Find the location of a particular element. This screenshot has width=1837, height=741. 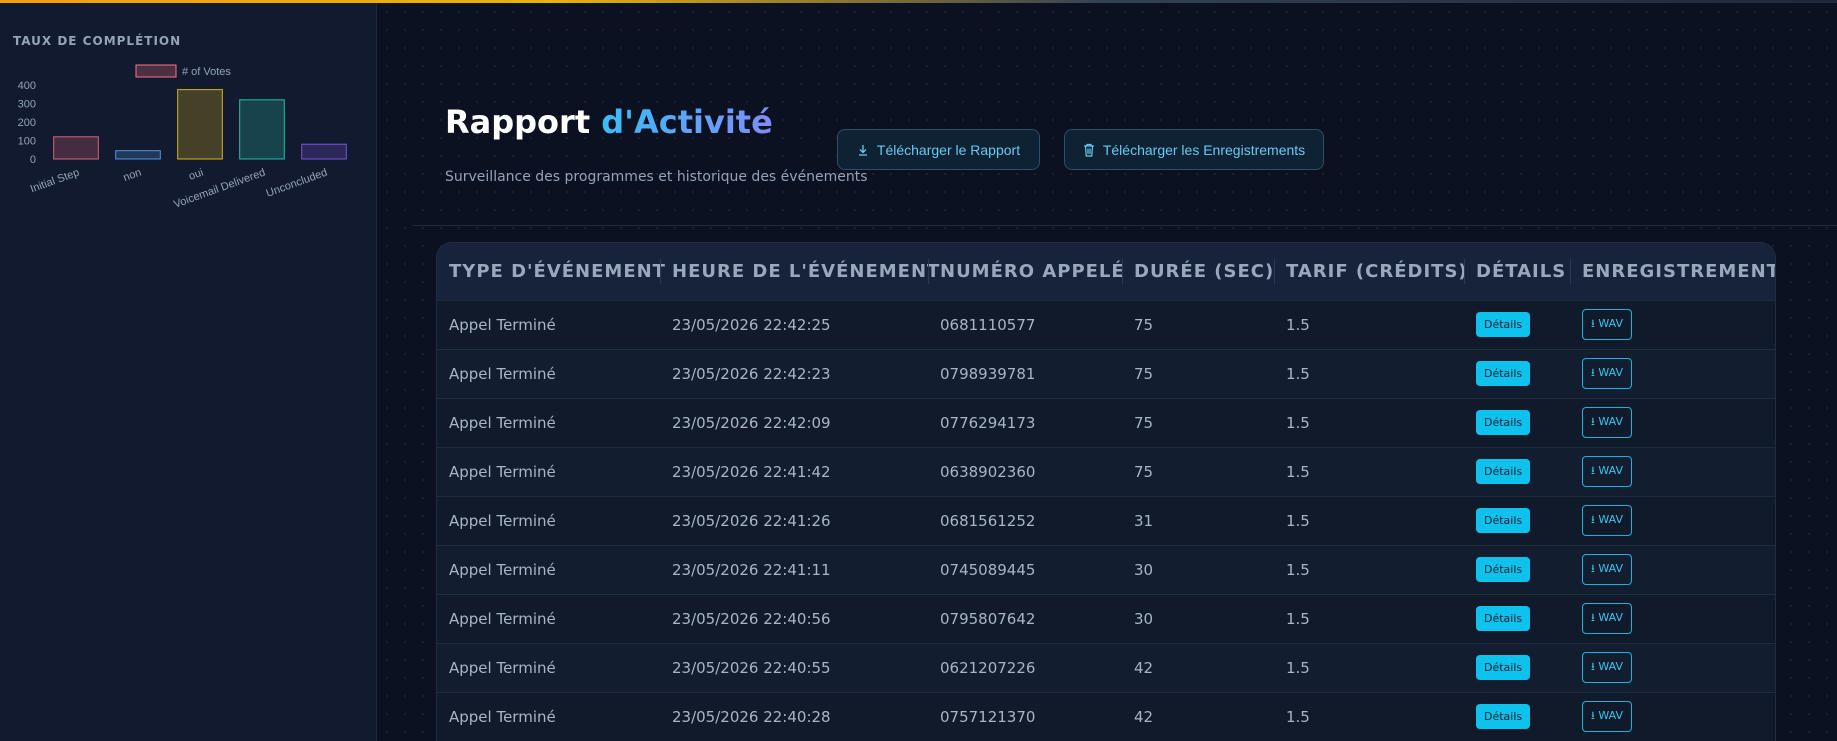

trash-icon is located at coordinates (1088, 150).